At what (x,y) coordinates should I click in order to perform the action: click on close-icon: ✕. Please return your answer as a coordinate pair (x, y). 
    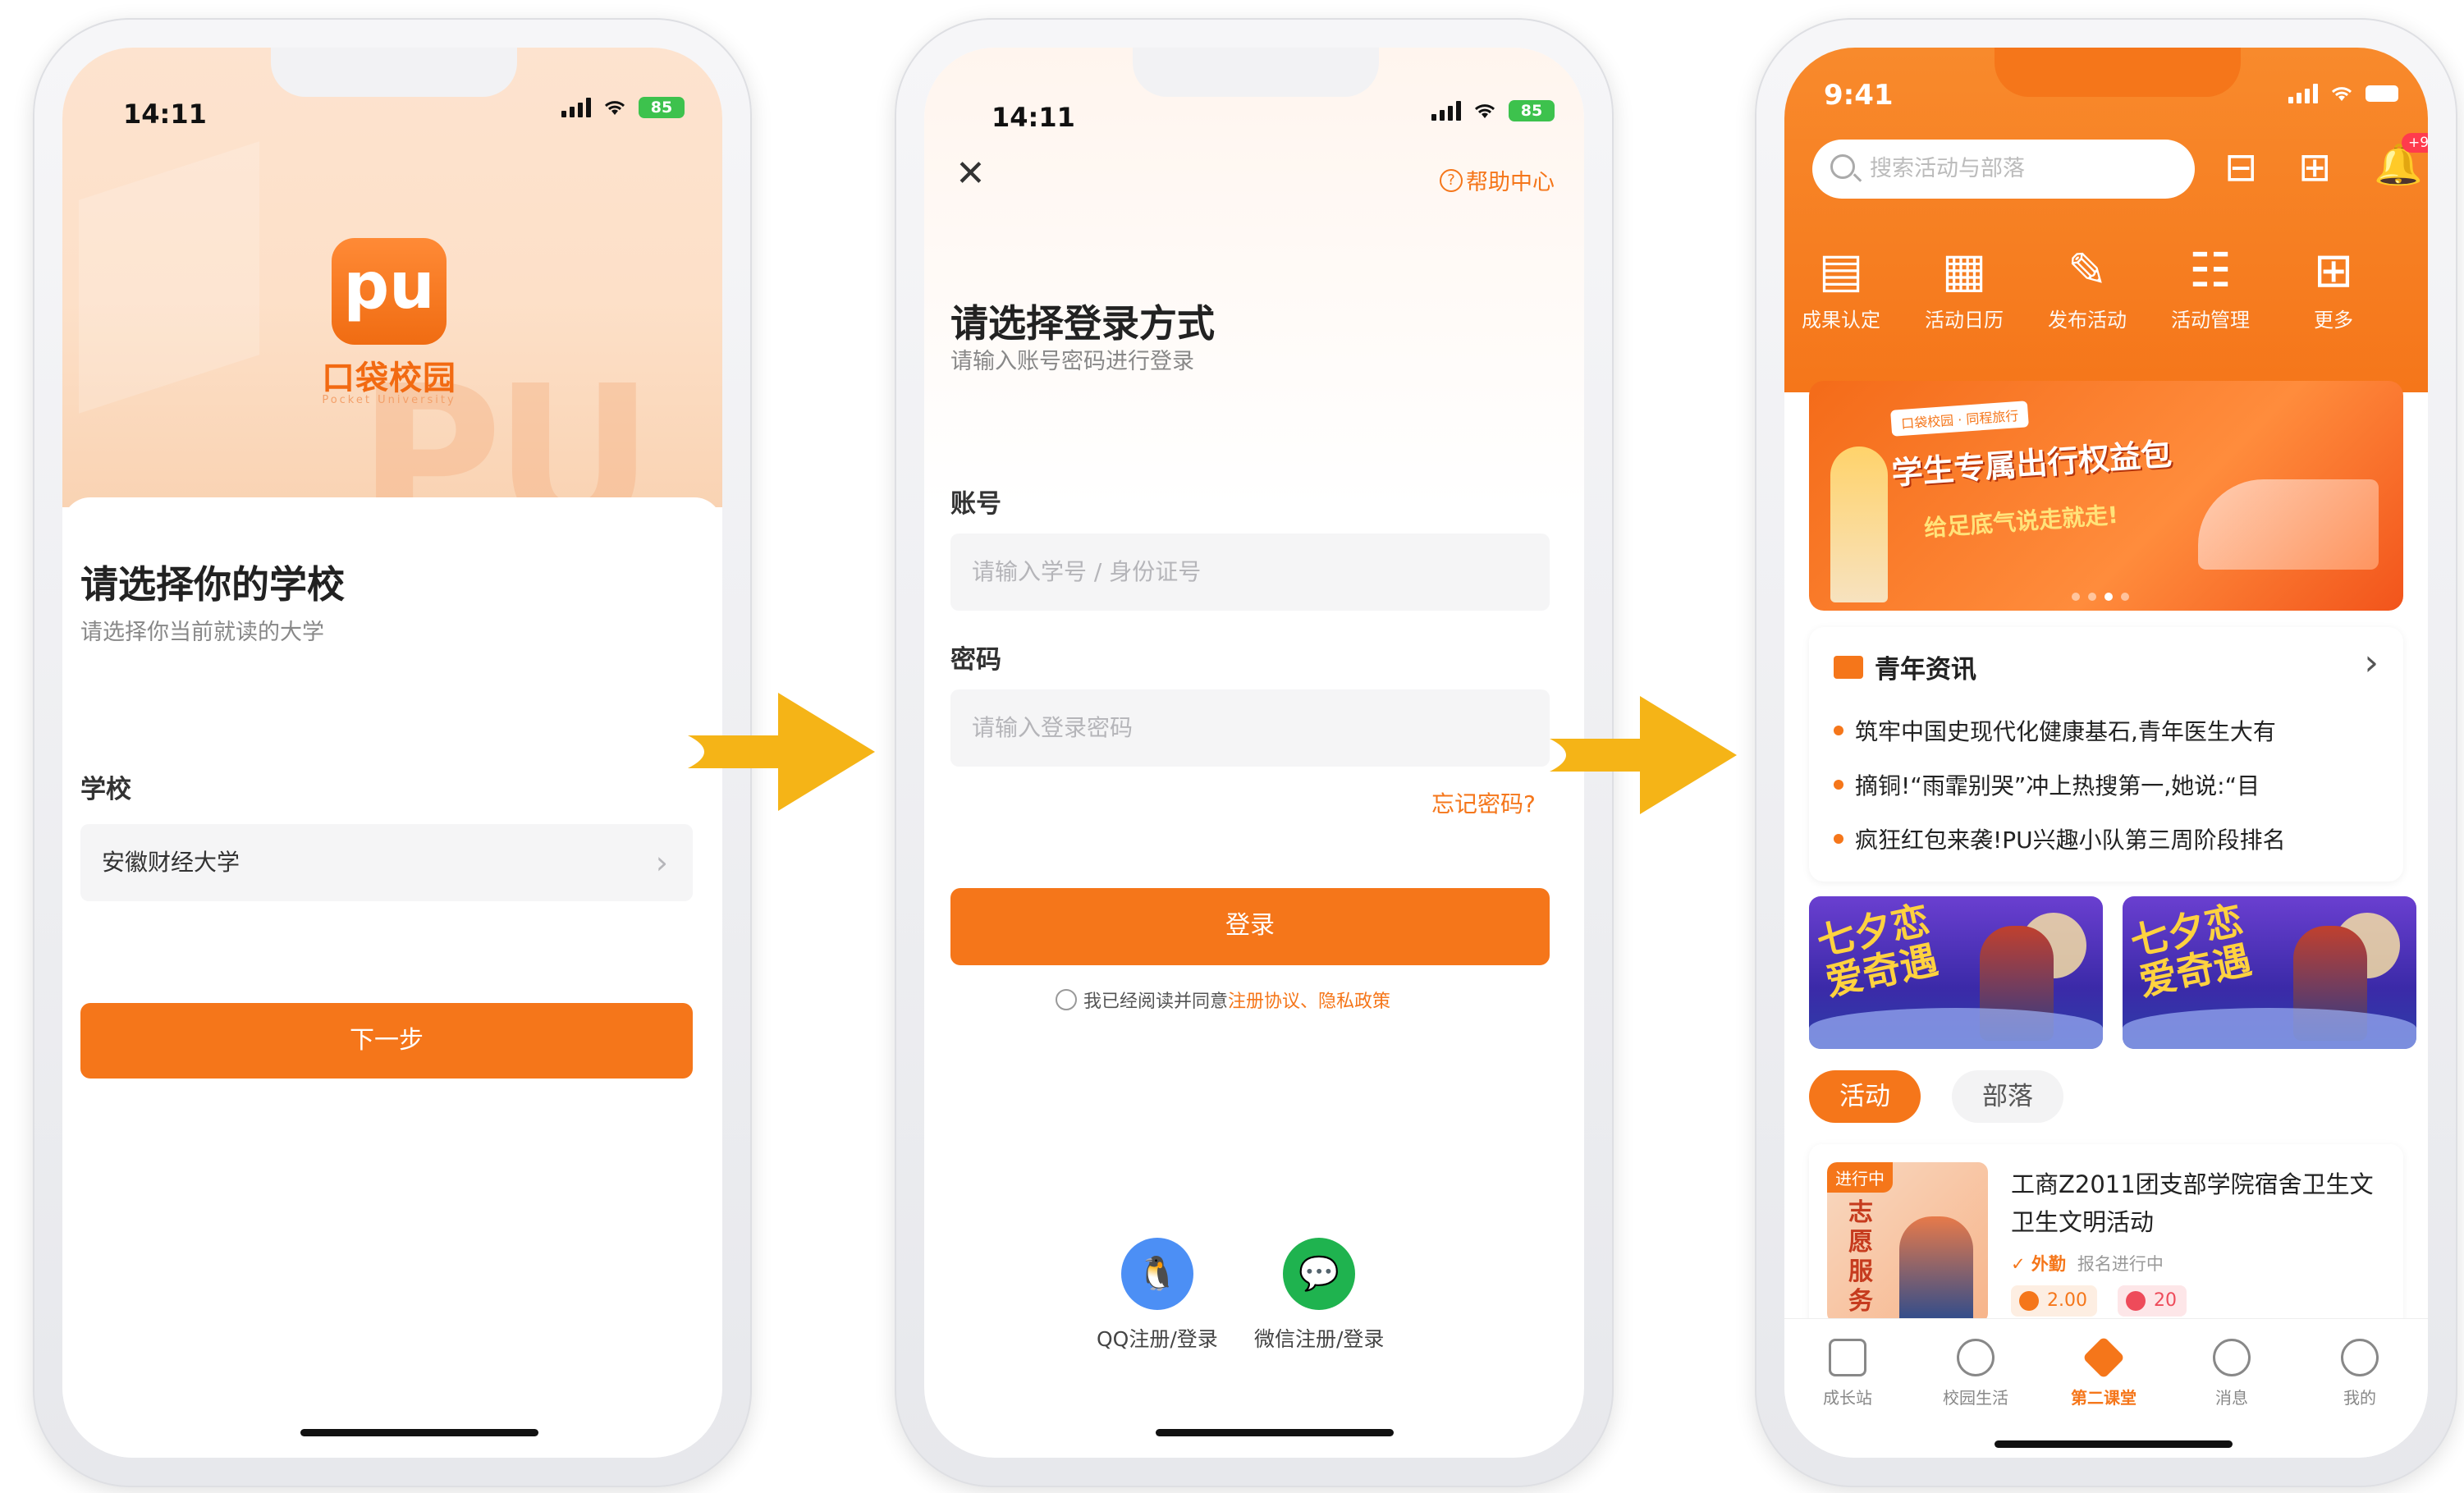
    Looking at the image, I should click on (971, 174).